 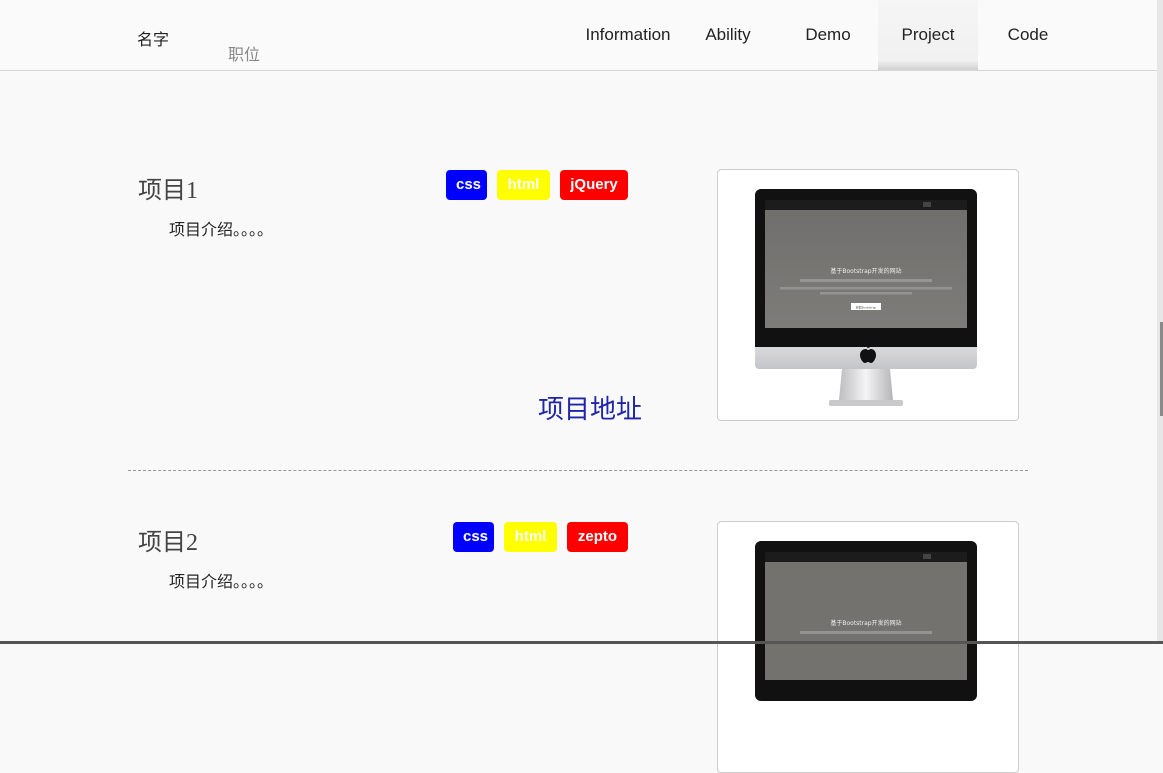 I want to click on tag-zepto: zepto, so click(x=597, y=537).